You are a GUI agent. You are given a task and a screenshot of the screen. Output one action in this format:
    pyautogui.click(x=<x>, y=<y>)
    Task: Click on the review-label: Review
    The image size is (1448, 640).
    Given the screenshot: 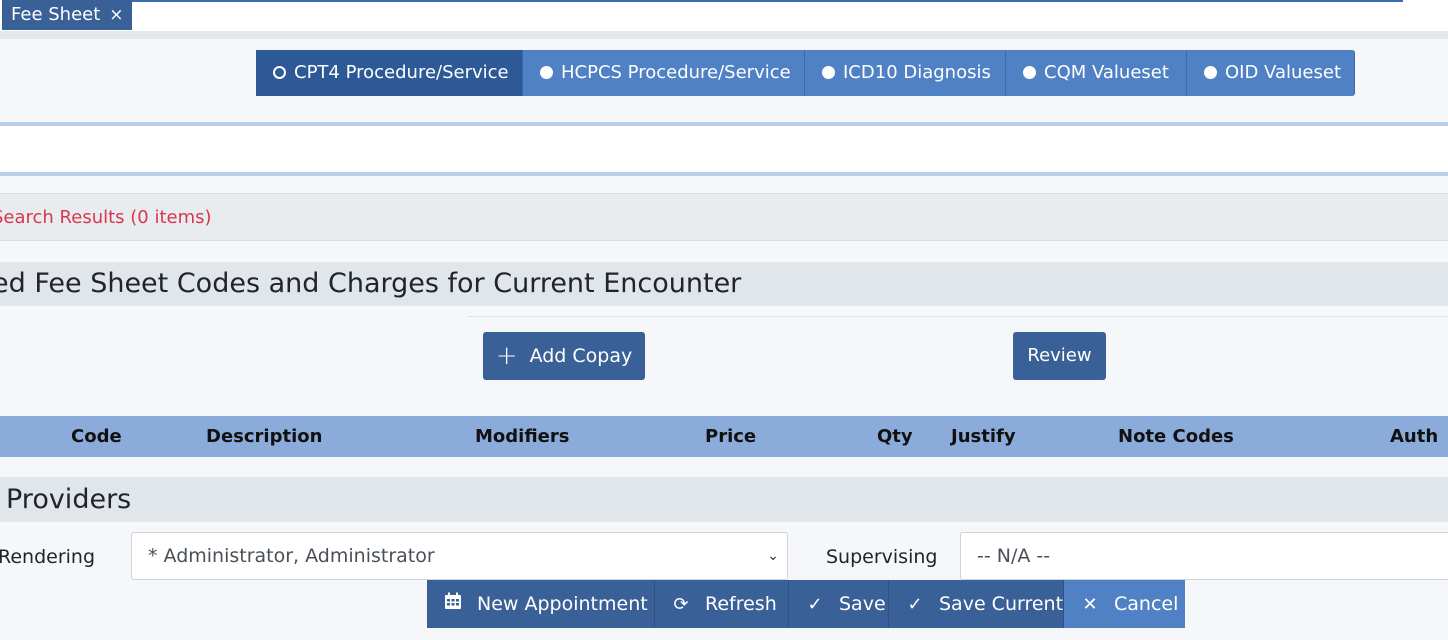 What is the action you would take?
    pyautogui.click(x=1059, y=355)
    